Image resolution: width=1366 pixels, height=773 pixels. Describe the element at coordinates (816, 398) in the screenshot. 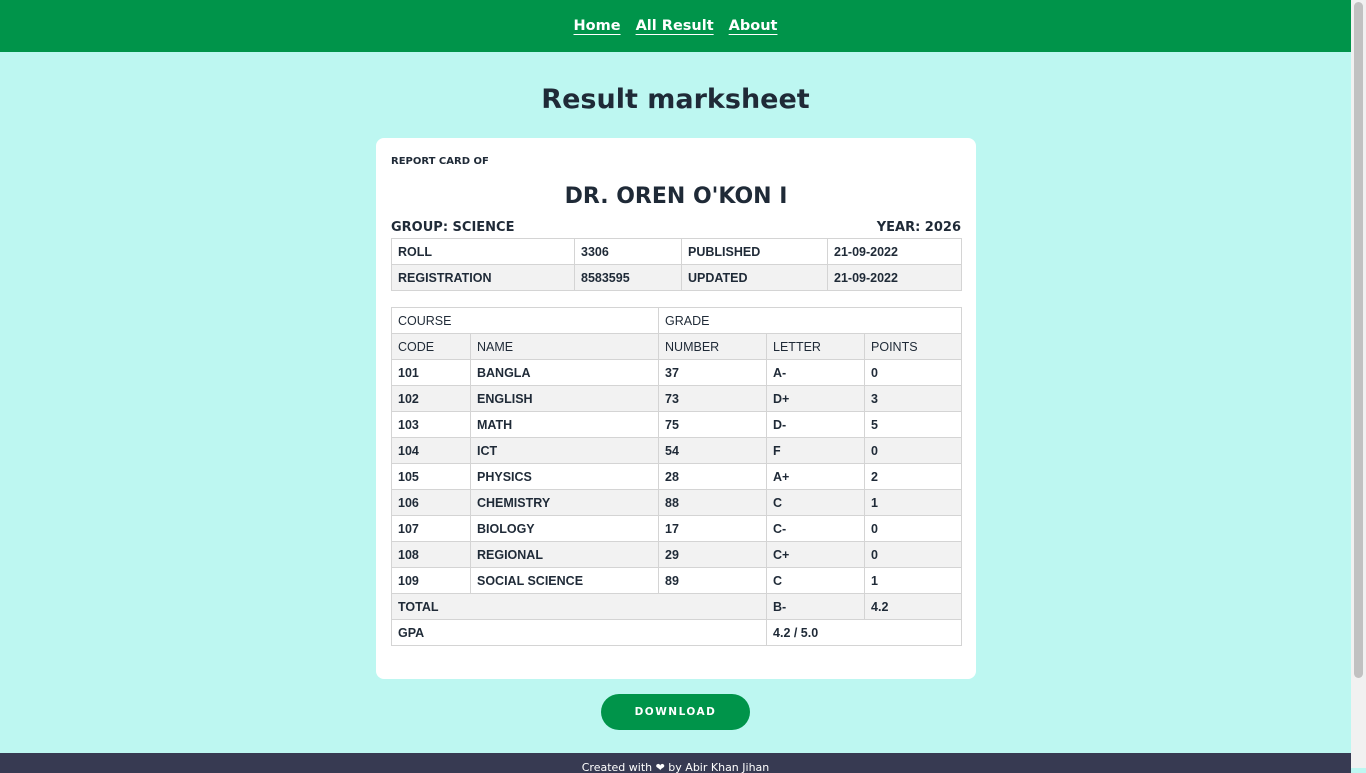

I see `course-letter: D+` at that location.